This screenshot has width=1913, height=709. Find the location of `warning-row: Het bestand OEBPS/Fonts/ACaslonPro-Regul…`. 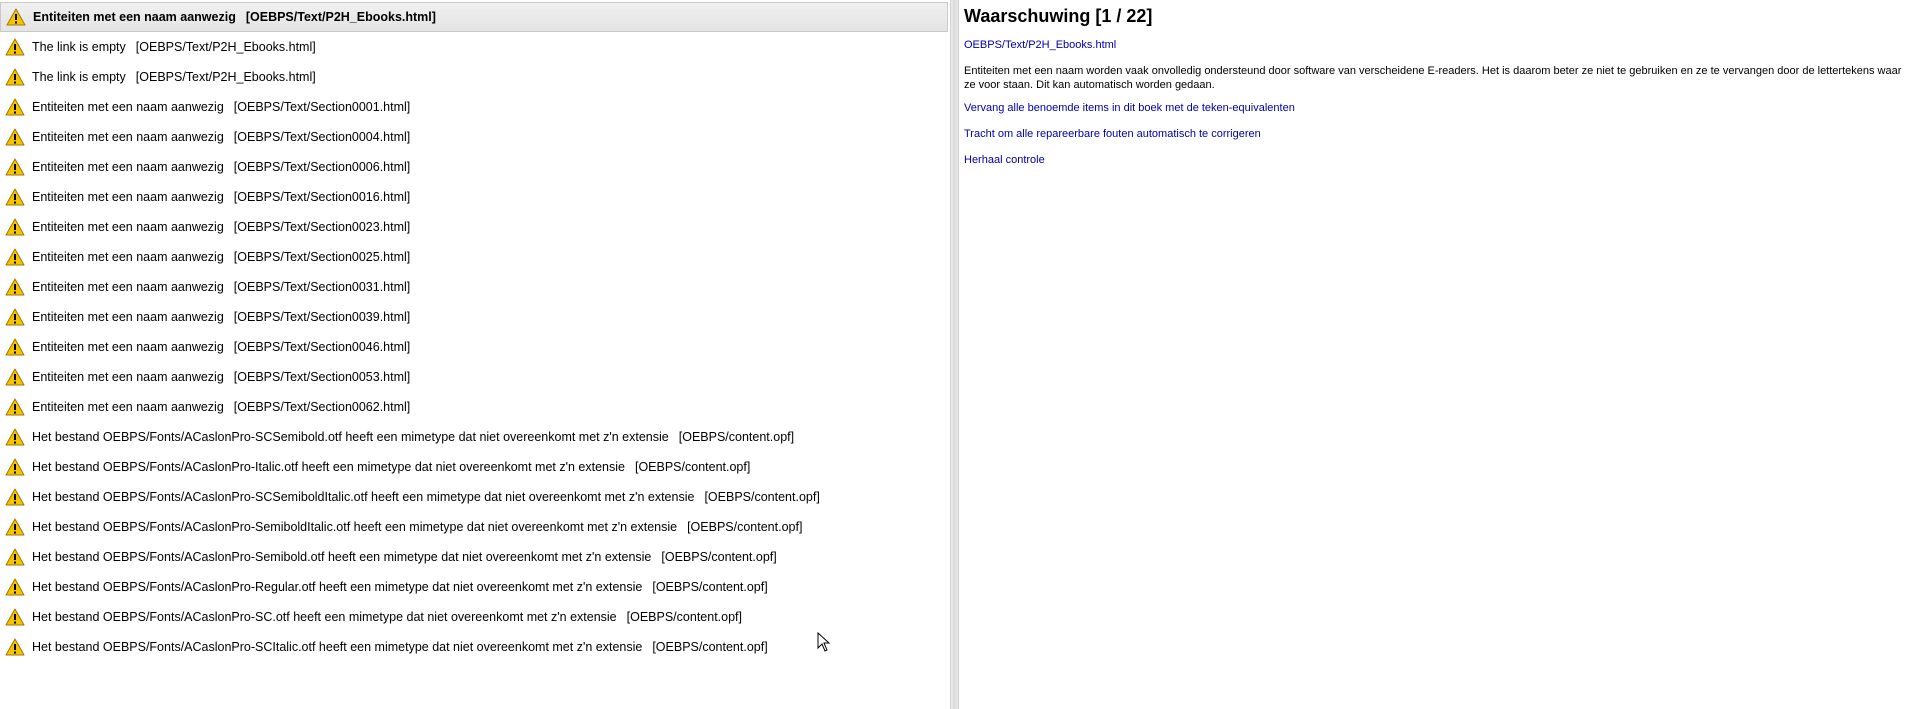

warning-row: Het bestand OEBPS/Fonts/ACaslonPro-Regul… is located at coordinates (475, 587).